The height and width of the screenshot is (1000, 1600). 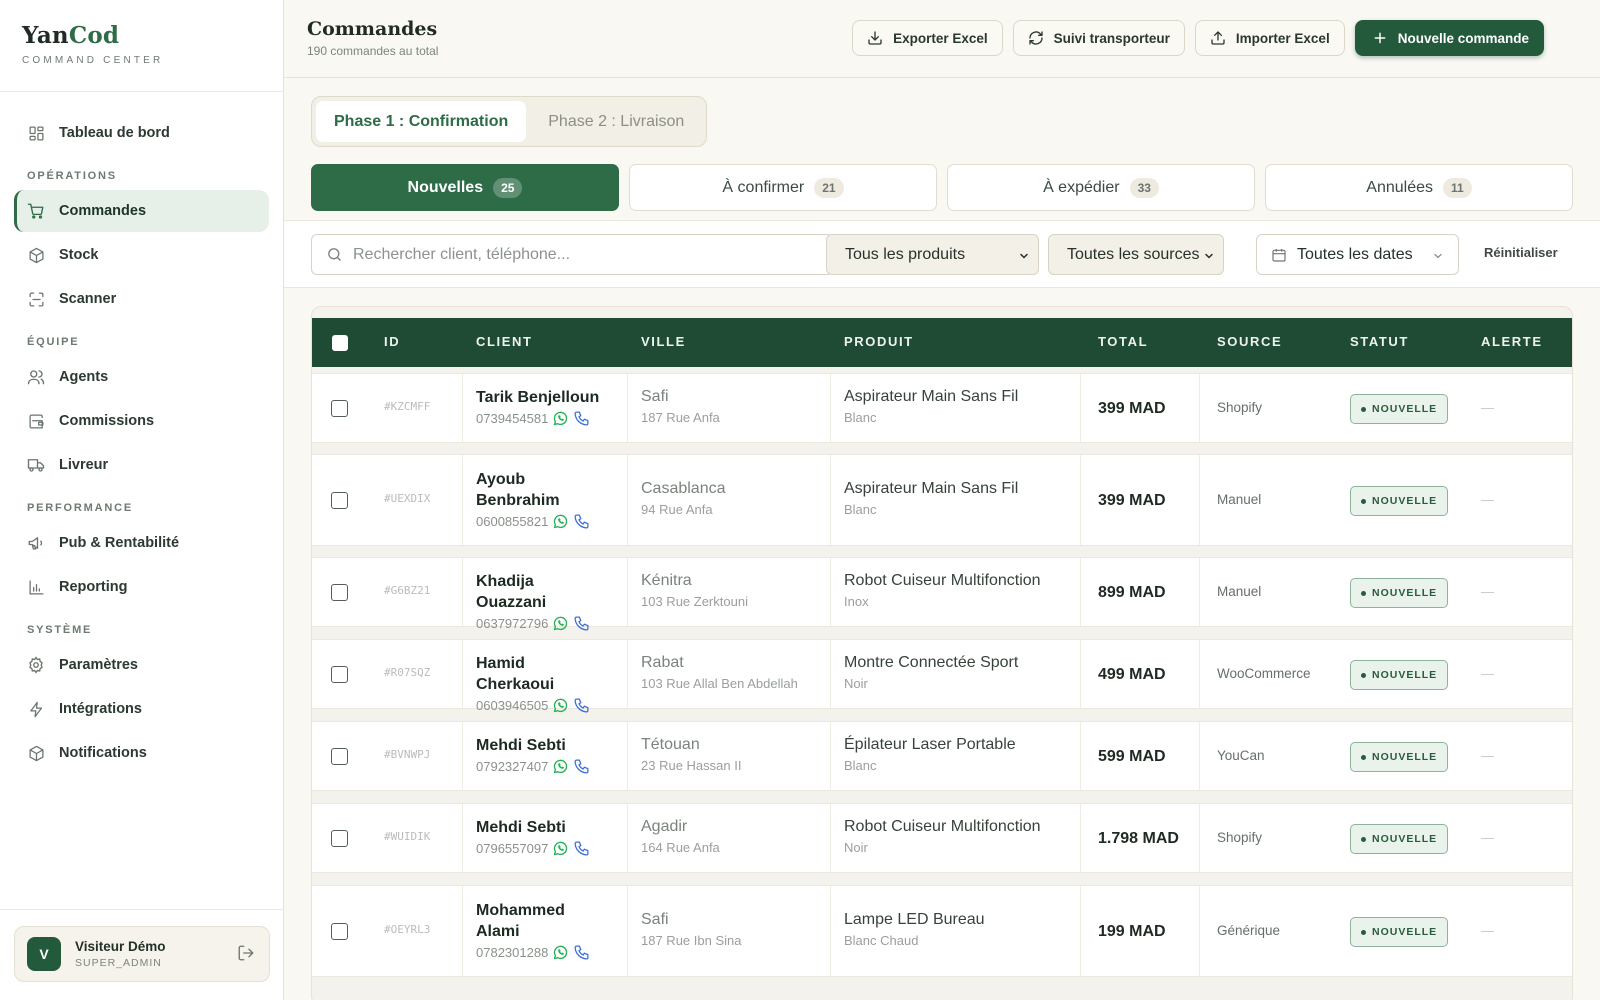 I want to click on order-id: #OEYRL3, so click(x=407, y=929).